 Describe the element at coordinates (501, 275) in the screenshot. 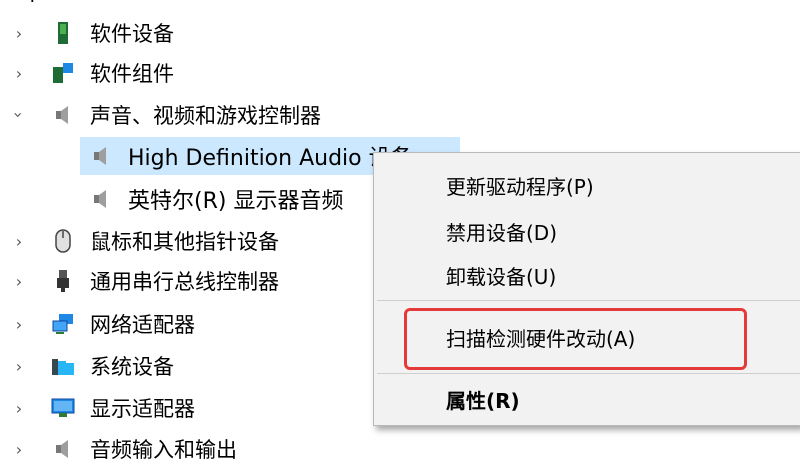

I see `menu-item-uninstall-device: 卸载设备(U)` at that location.